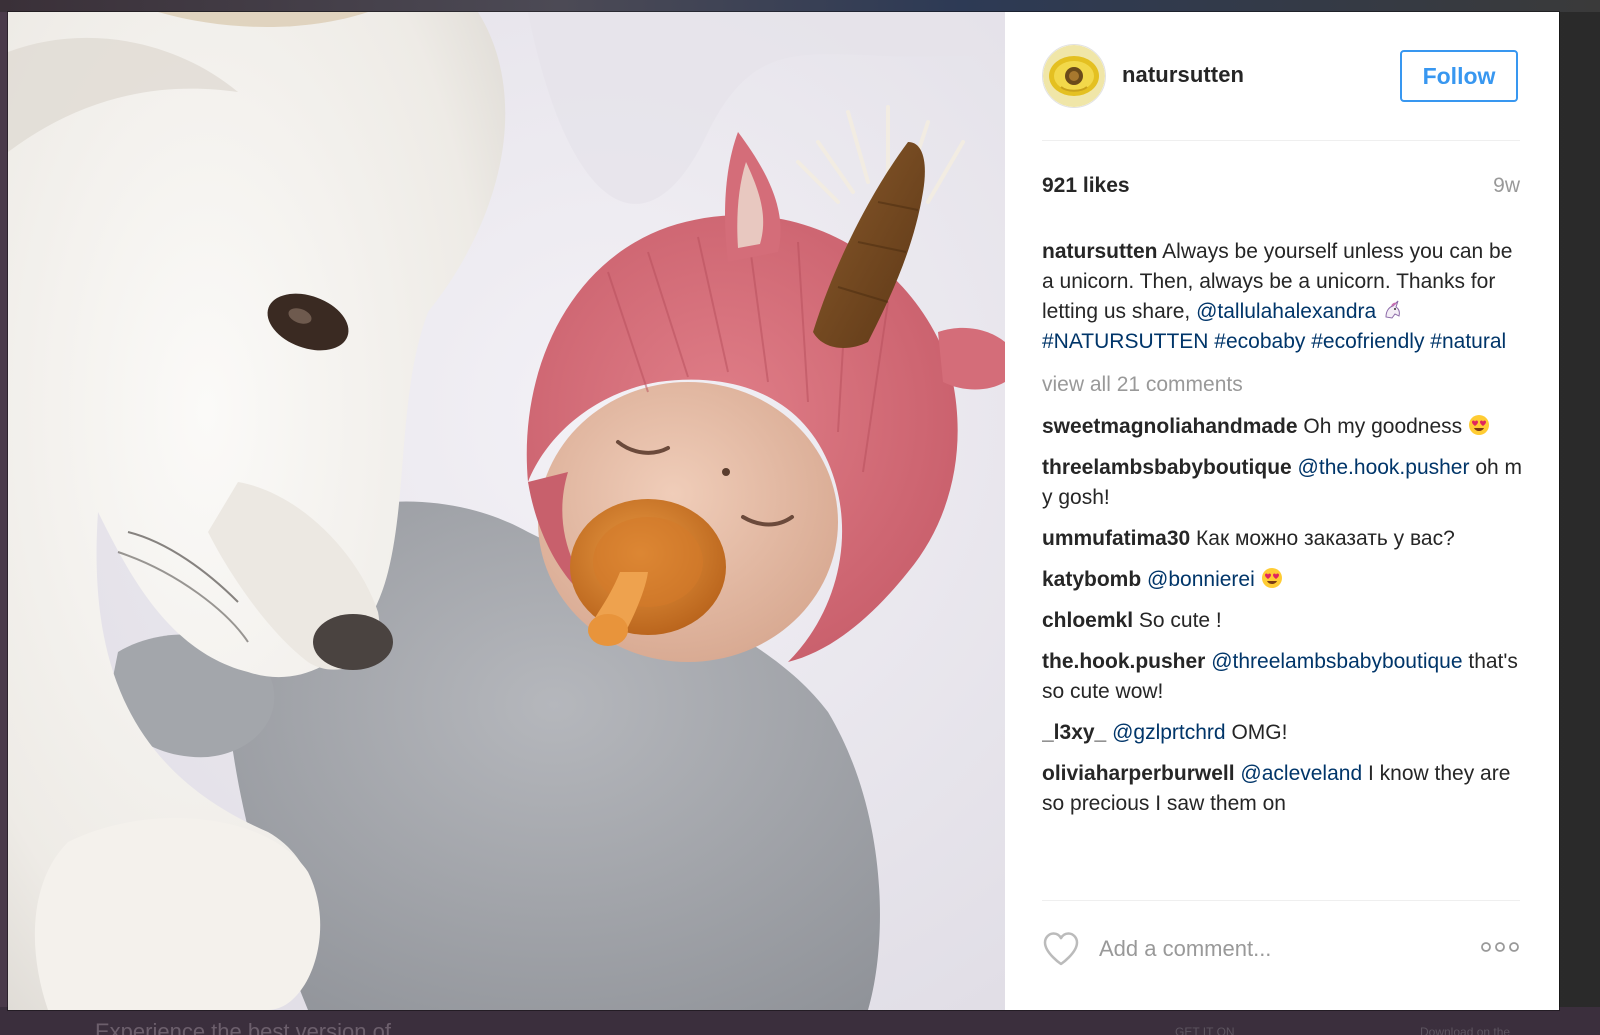 Image resolution: width=1600 pixels, height=1035 pixels. I want to click on comment-mention: @bonnierei, so click(1201, 579).